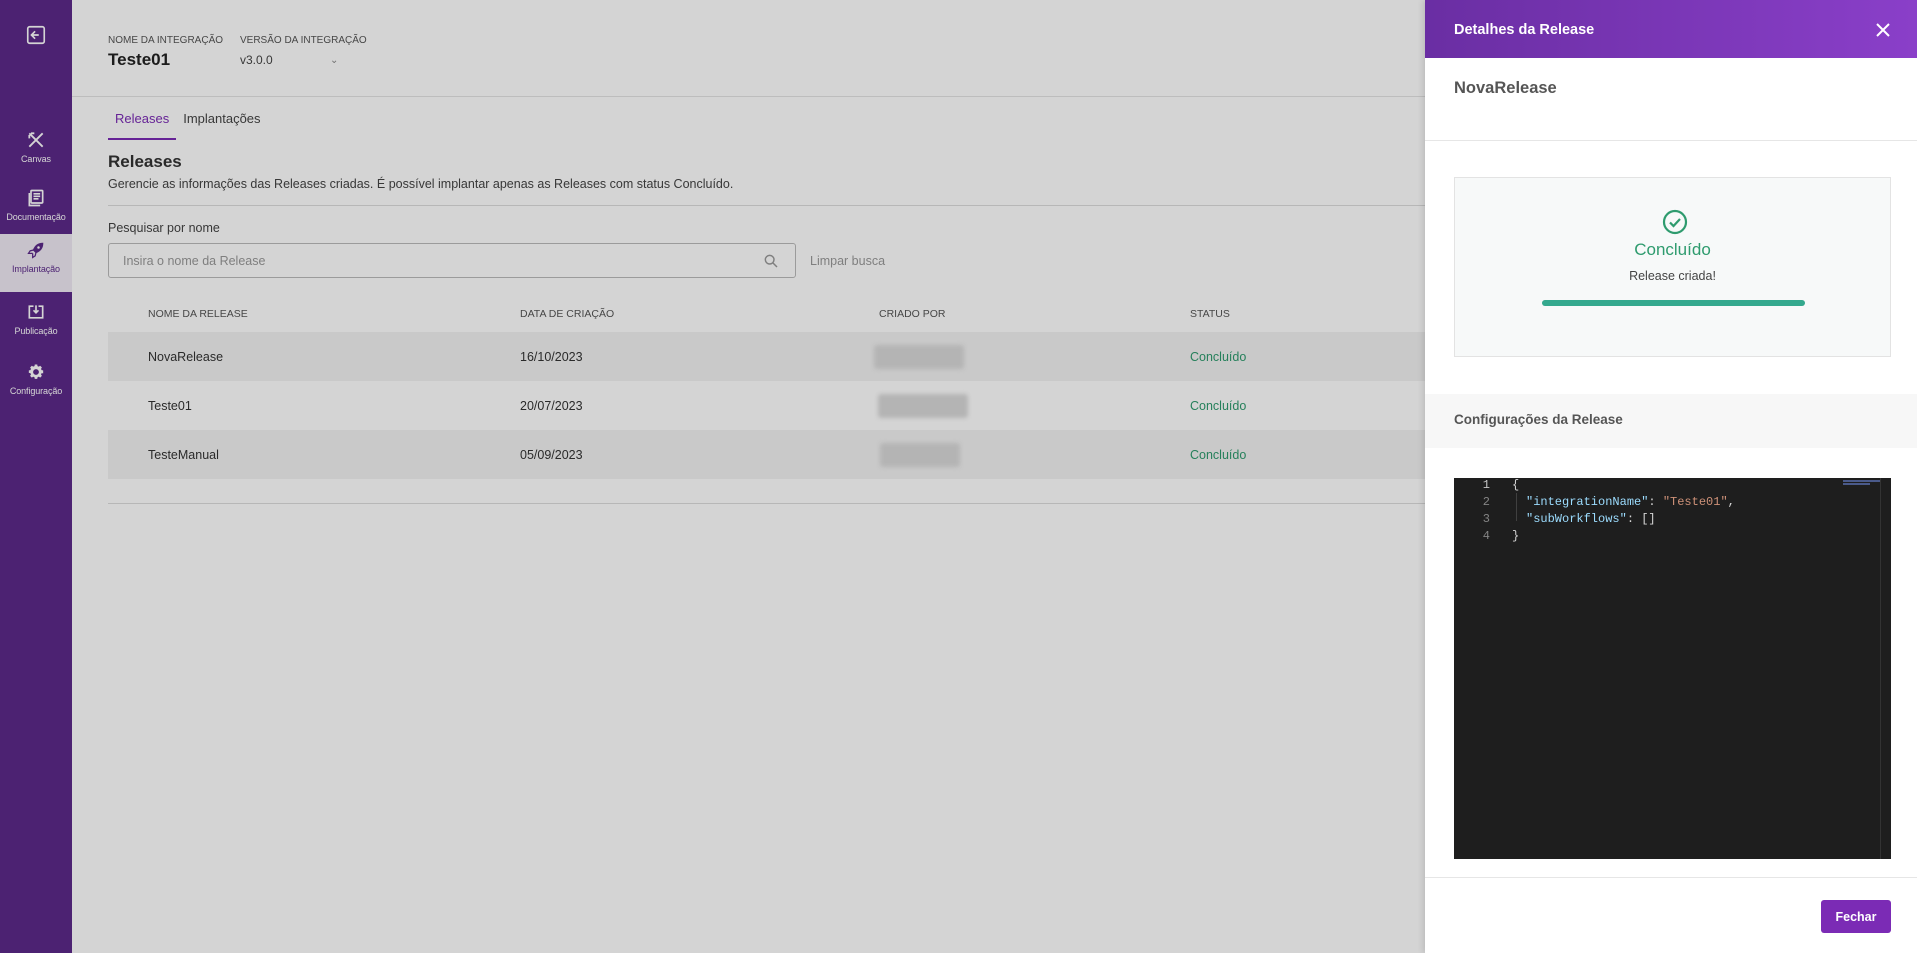 Image resolution: width=1917 pixels, height=953 pixels. I want to click on progress-bar, so click(1673, 303).